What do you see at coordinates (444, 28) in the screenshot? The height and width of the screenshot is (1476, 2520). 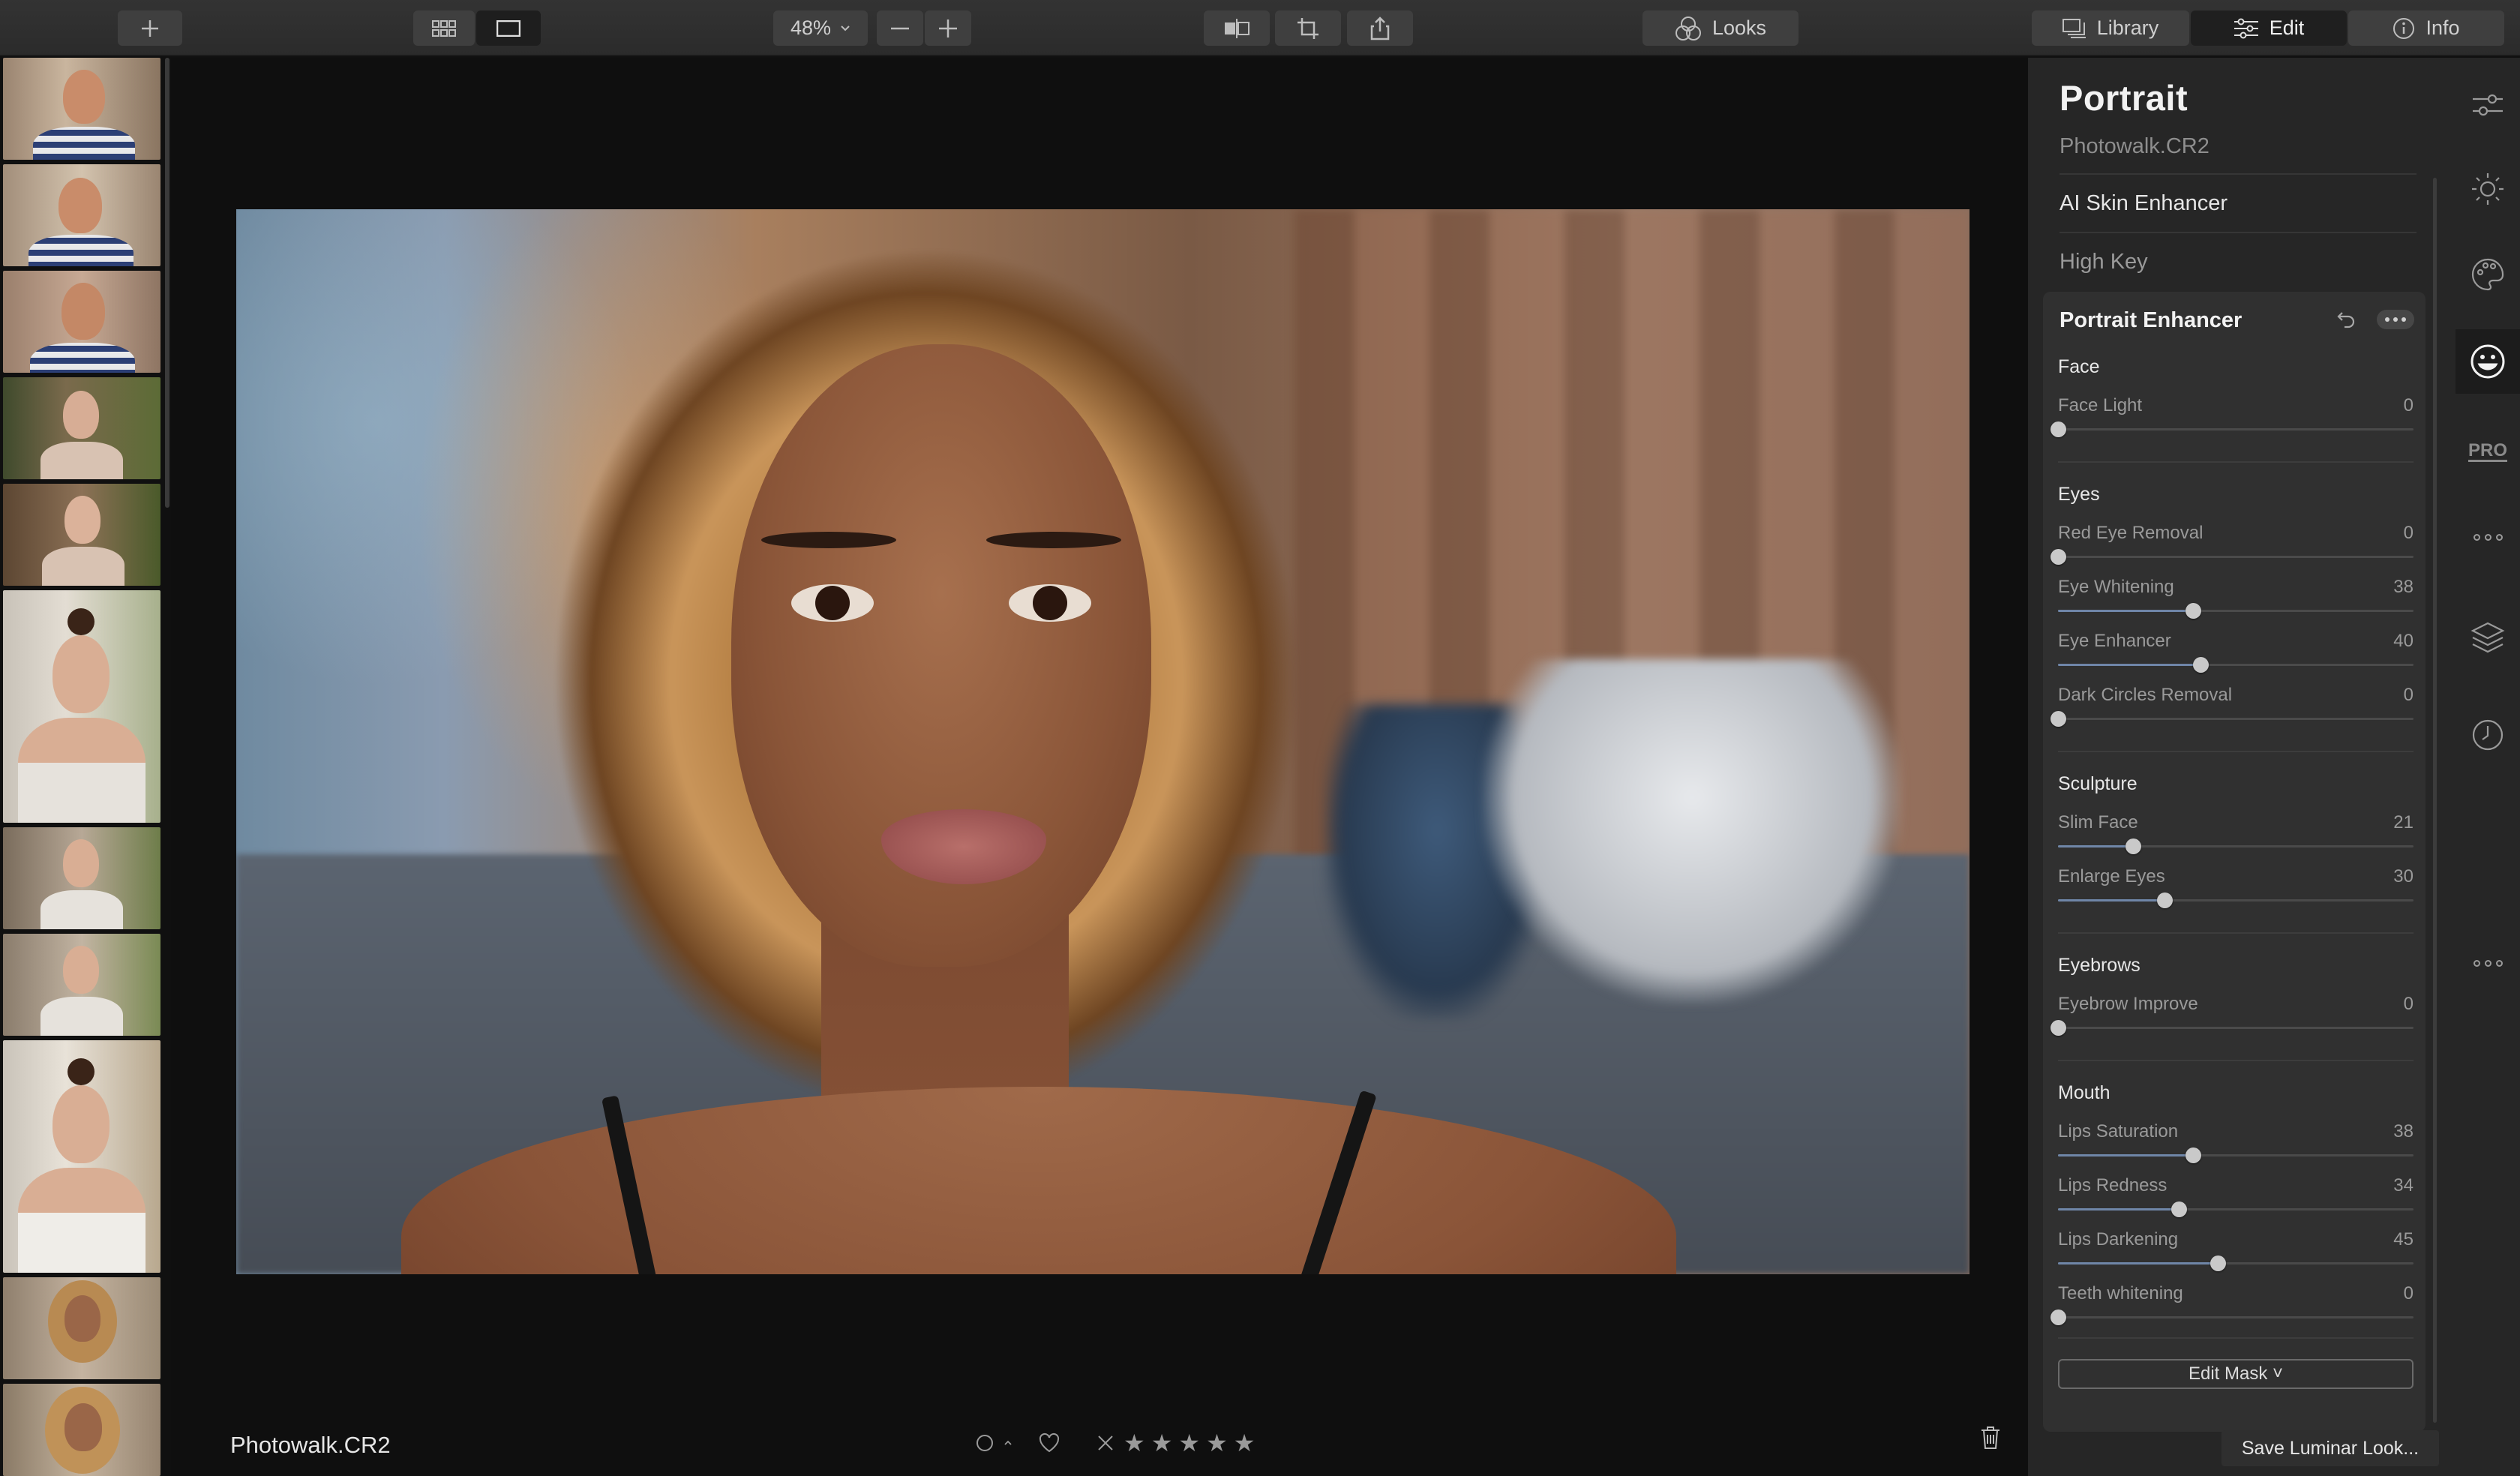 I see `grid-view-button` at bounding box center [444, 28].